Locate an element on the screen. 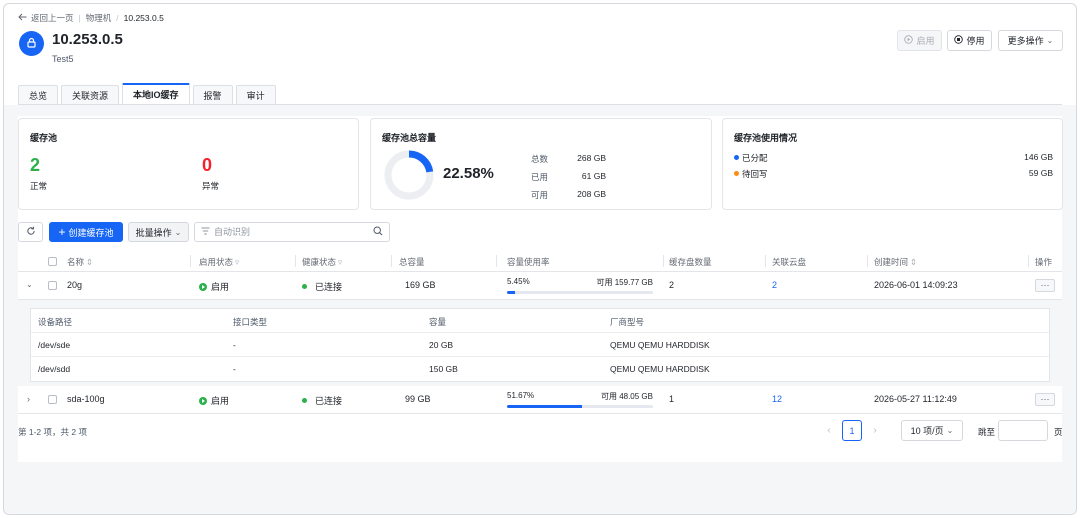 The height and width of the screenshot is (518, 1080). pool-usage-title: 缓存池使用情况 is located at coordinates (766, 138).